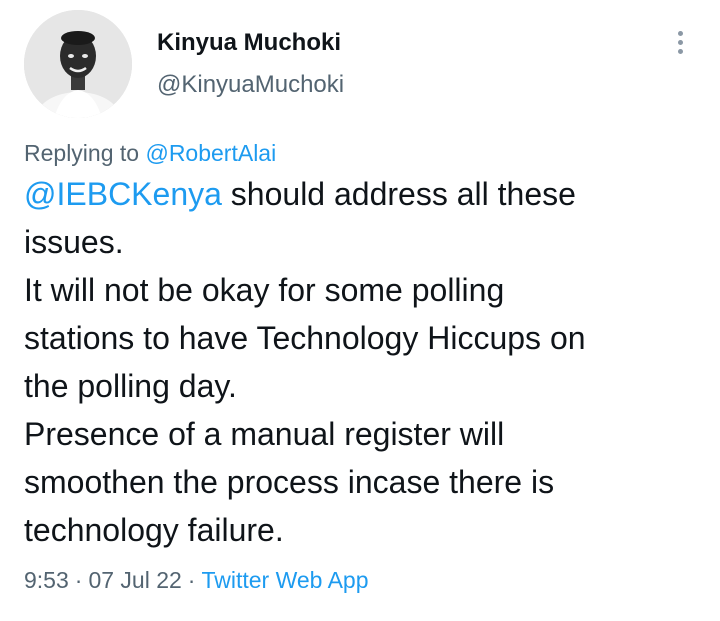 This screenshot has width=720, height=621. I want to click on more-vertical-icon, so click(680, 33).